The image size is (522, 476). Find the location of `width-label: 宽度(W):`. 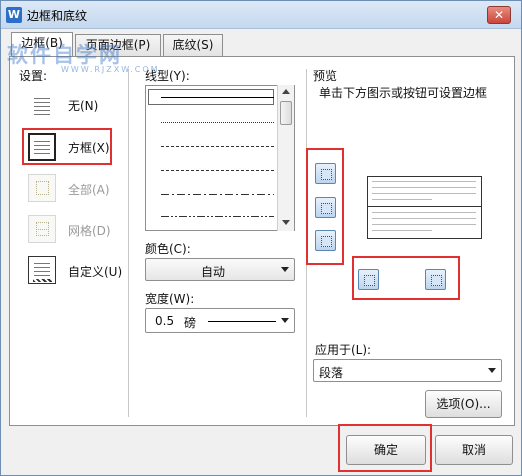

width-label: 宽度(W): is located at coordinates (170, 299).